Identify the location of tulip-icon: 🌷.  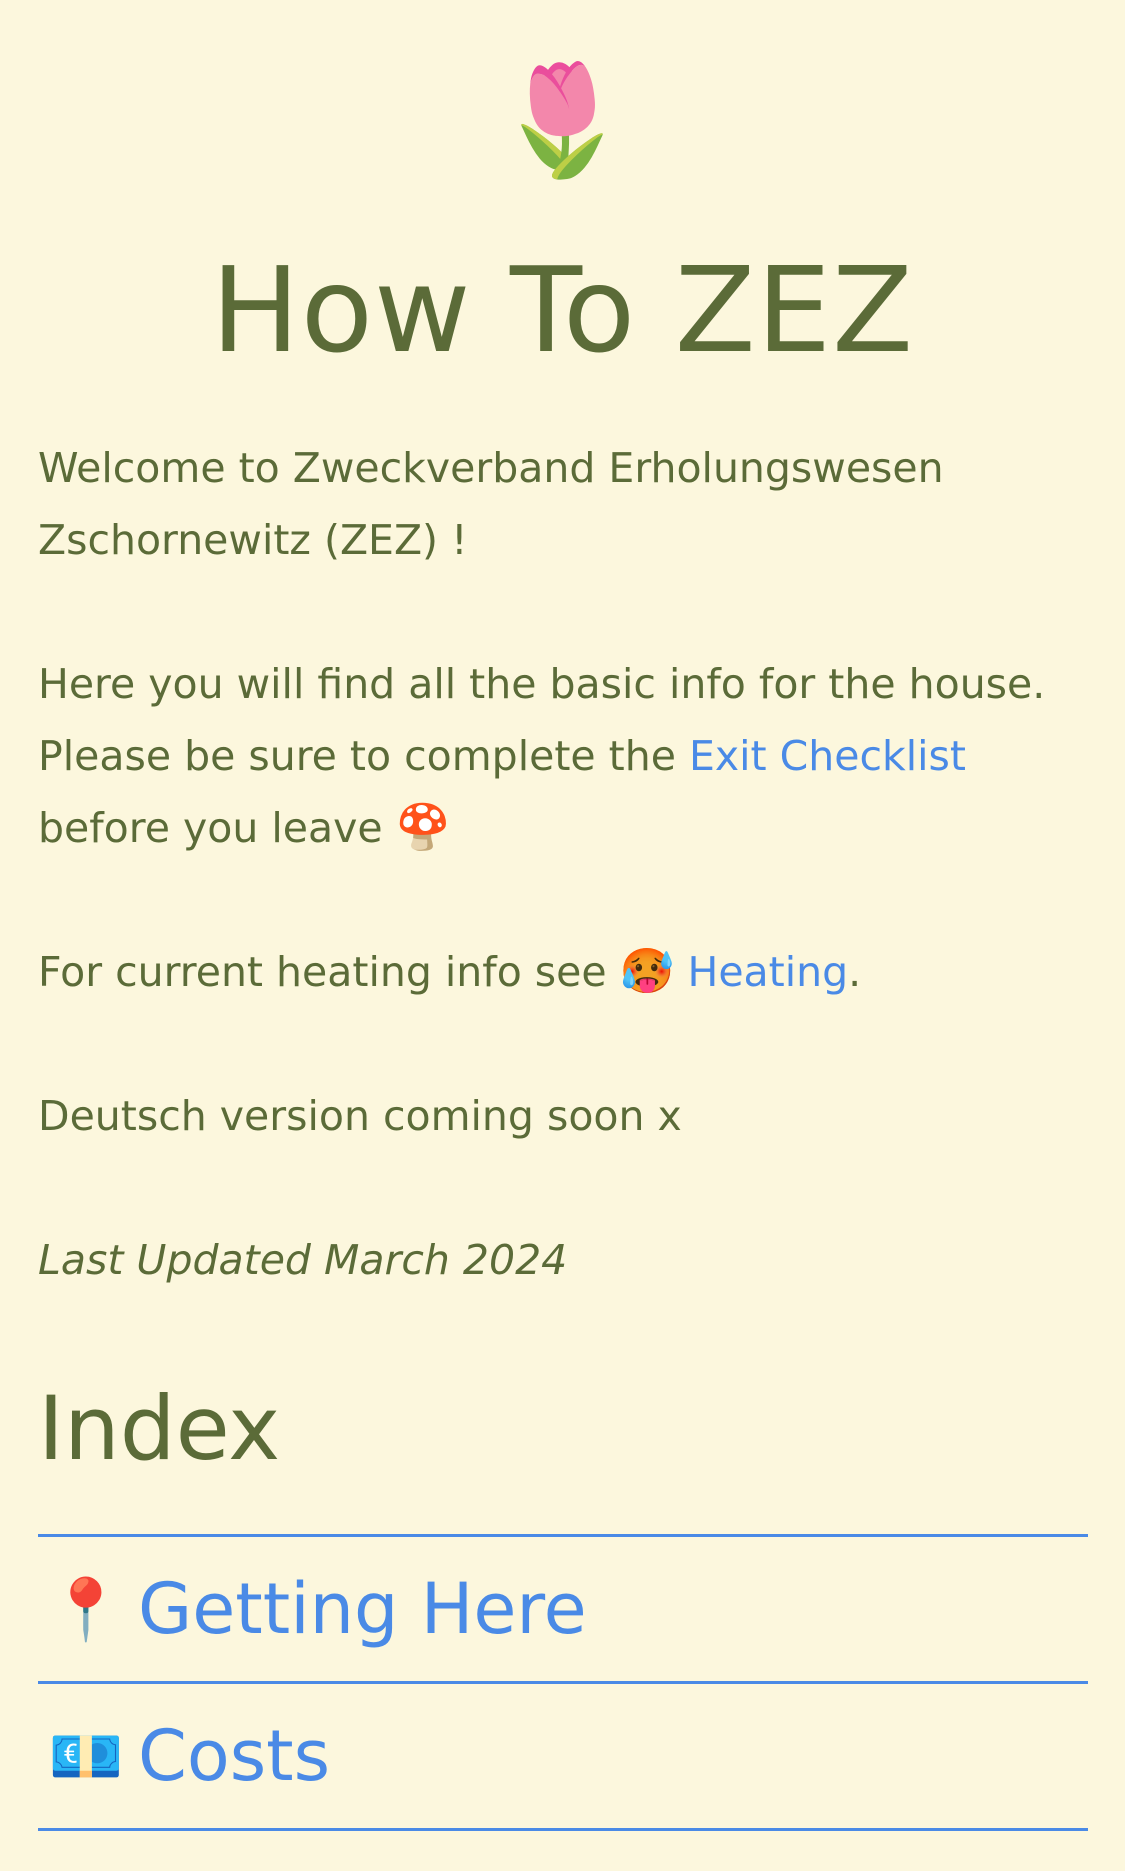
(562, 120).